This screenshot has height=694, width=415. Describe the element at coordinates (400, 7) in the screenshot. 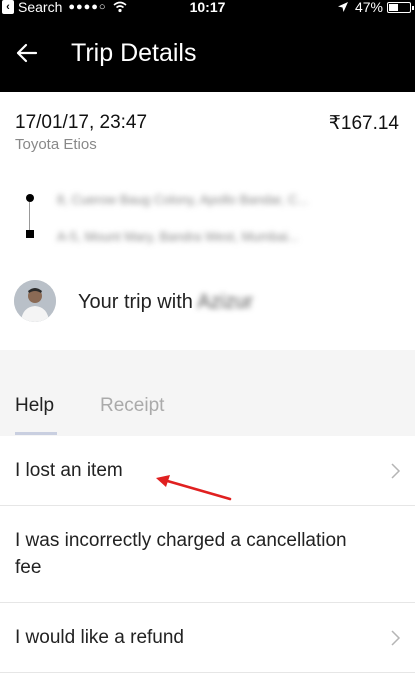

I see `battery-icon` at that location.